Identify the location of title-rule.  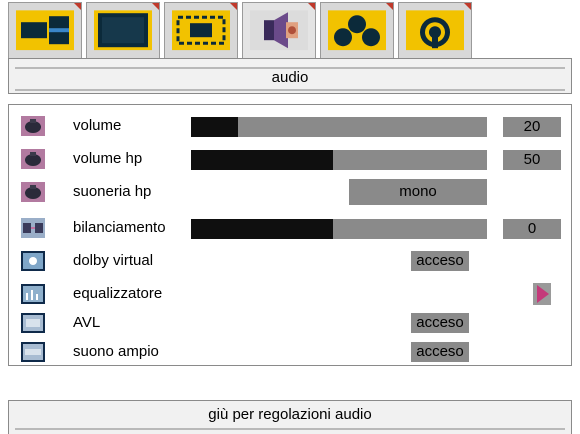
(290, 90).